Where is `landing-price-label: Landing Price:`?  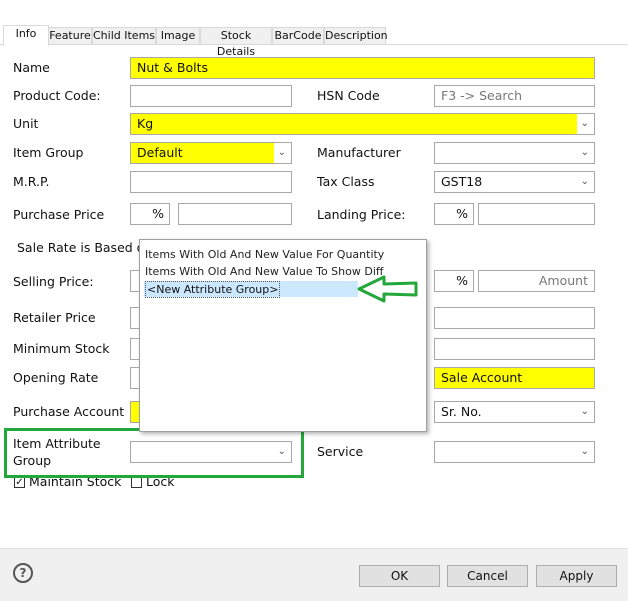
landing-price-label: Landing Price: is located at coordinates (361, 214).